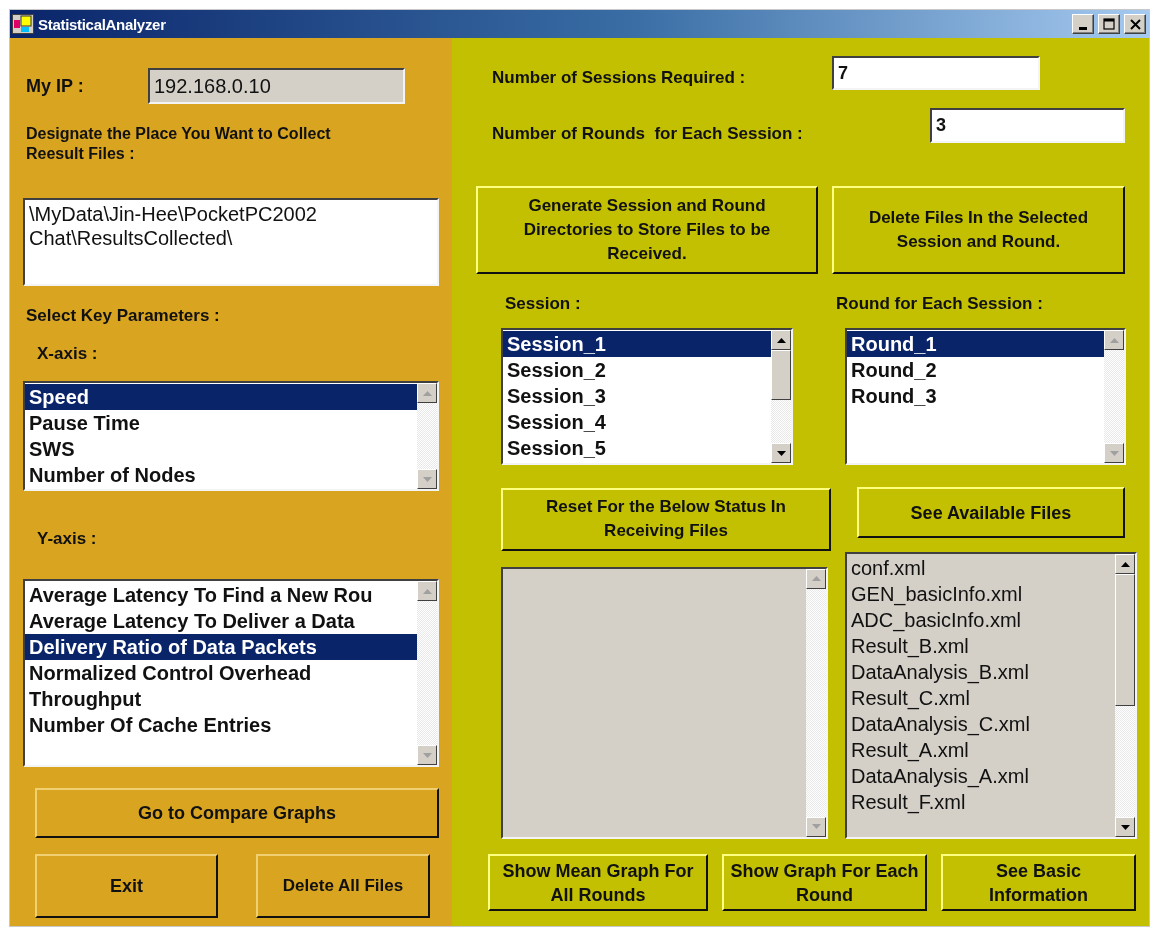 This screenshot has width=1151, height=930. What do you see at coordinates (221, 475) in the screenshot?
I see `list-item: Number of Nodes` at bounding box center [221, 475].